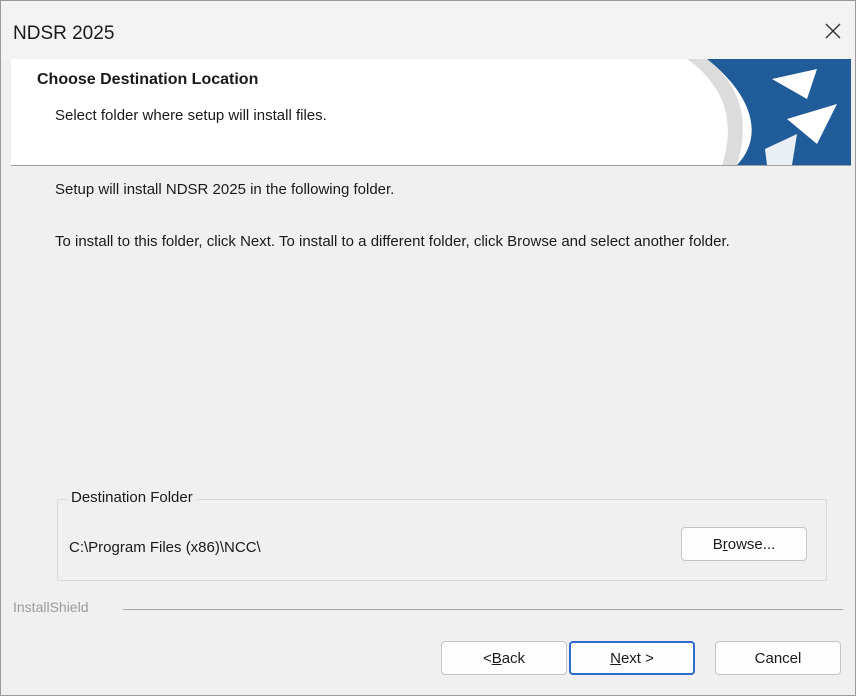 Image resolution: width=856 pixels, height=696 pixels. I want to click on close-icon, so click(833, 31).